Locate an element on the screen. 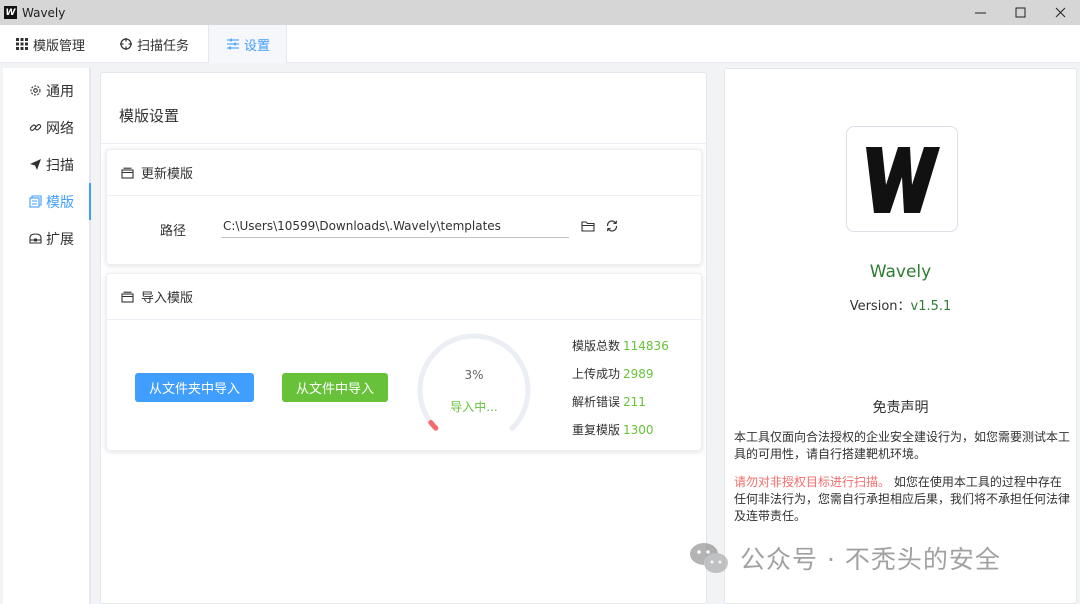 This screenshot has width=1080, height=604. sidebar-item-label: 扩展 is located at coordinates (60, 239).